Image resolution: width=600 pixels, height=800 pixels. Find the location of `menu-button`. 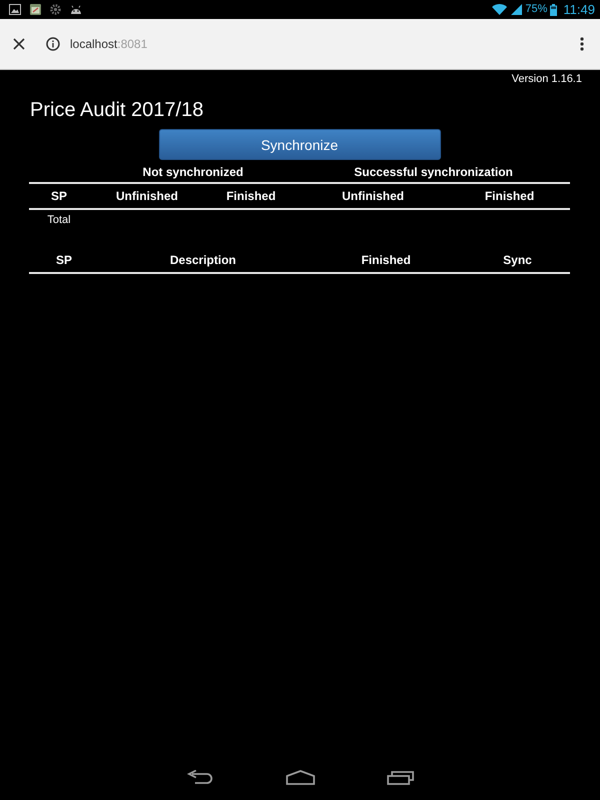

menu-button is located at coordinates (582, 44).